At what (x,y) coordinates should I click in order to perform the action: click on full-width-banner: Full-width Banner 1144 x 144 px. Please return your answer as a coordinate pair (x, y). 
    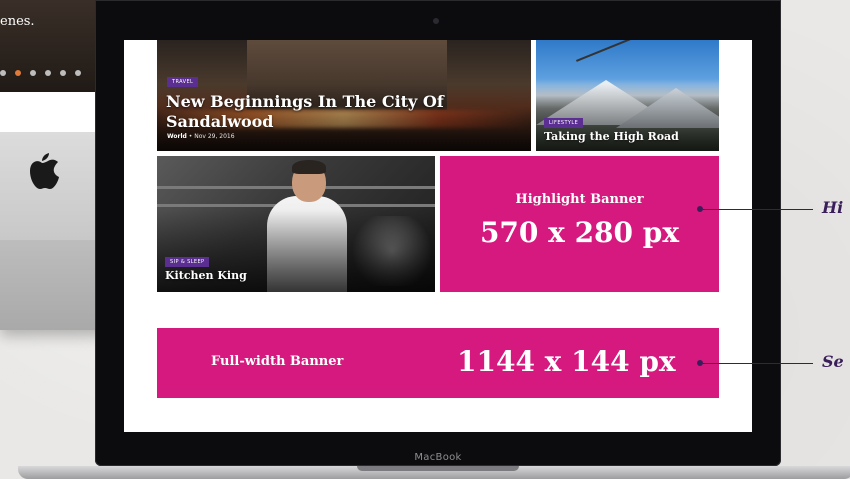
    Looking at the image, I should click on (438, 363).